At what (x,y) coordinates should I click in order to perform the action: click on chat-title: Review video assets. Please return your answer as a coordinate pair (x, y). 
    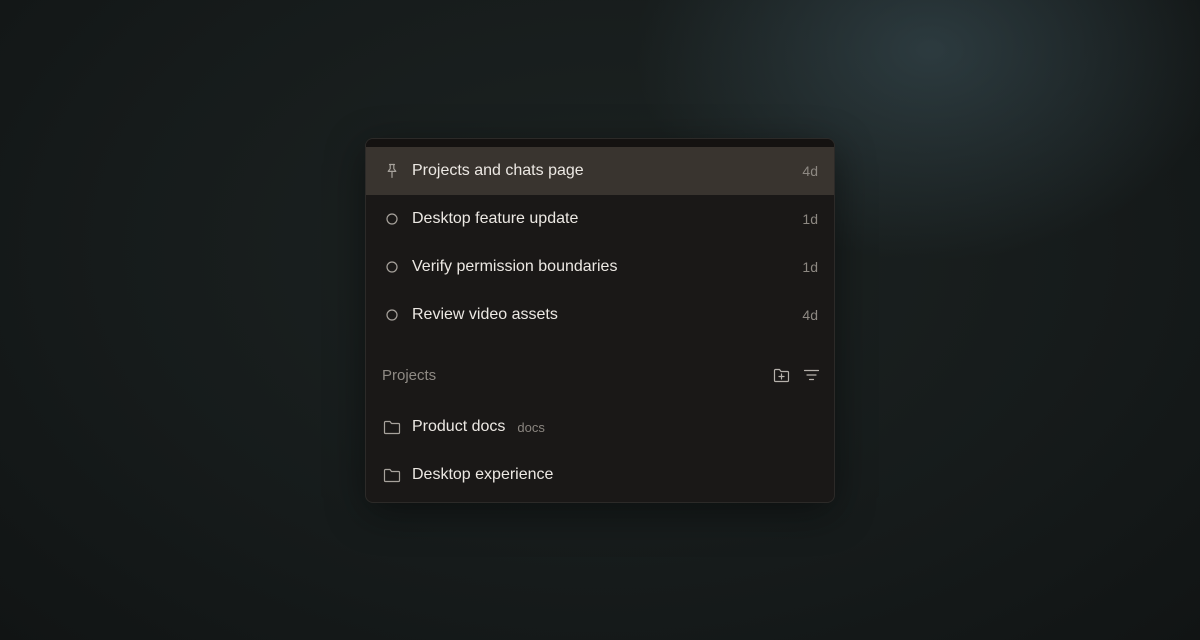
    Looking at the image, I should click on (485, 314).